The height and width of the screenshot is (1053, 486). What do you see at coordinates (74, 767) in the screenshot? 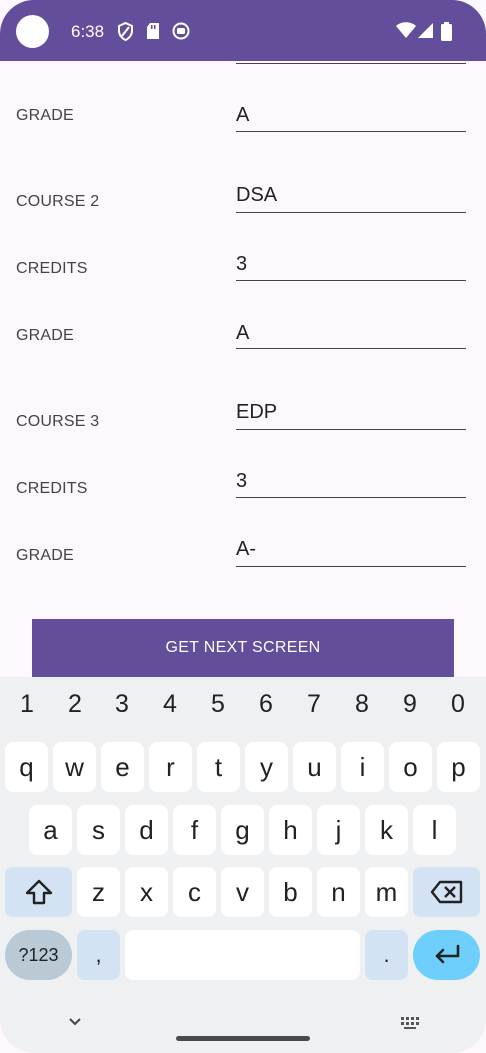
I see `key-w: w` at bounding box center [74, 767].